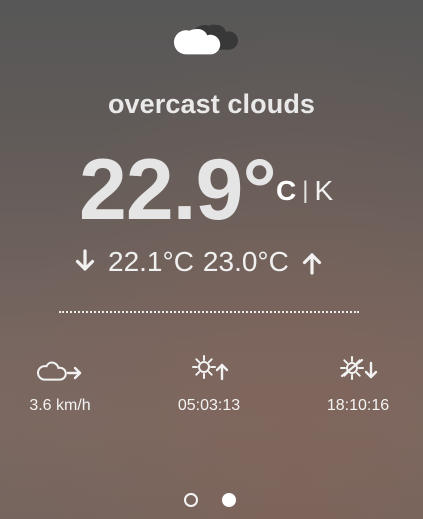 The width and height of the screenshot is (423, 519). I want to click on wind-detail: 3.6 km/h, so click(60, 388).